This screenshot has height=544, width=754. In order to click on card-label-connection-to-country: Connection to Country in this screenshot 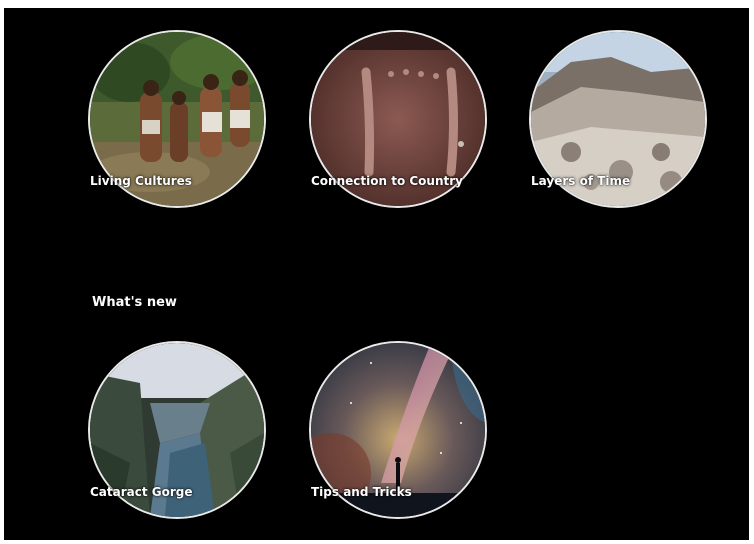, I will do `click(387, 181)`.